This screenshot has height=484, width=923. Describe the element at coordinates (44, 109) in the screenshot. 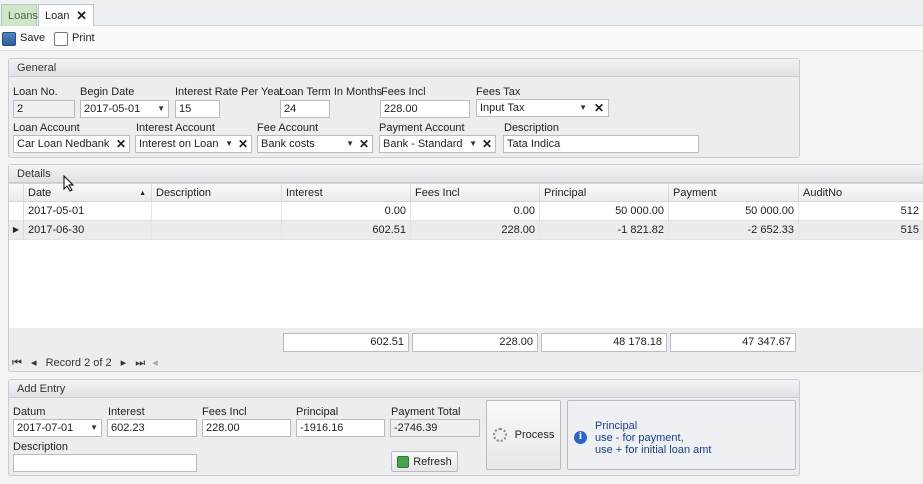

I see `loan-no-field: 2` at that location.